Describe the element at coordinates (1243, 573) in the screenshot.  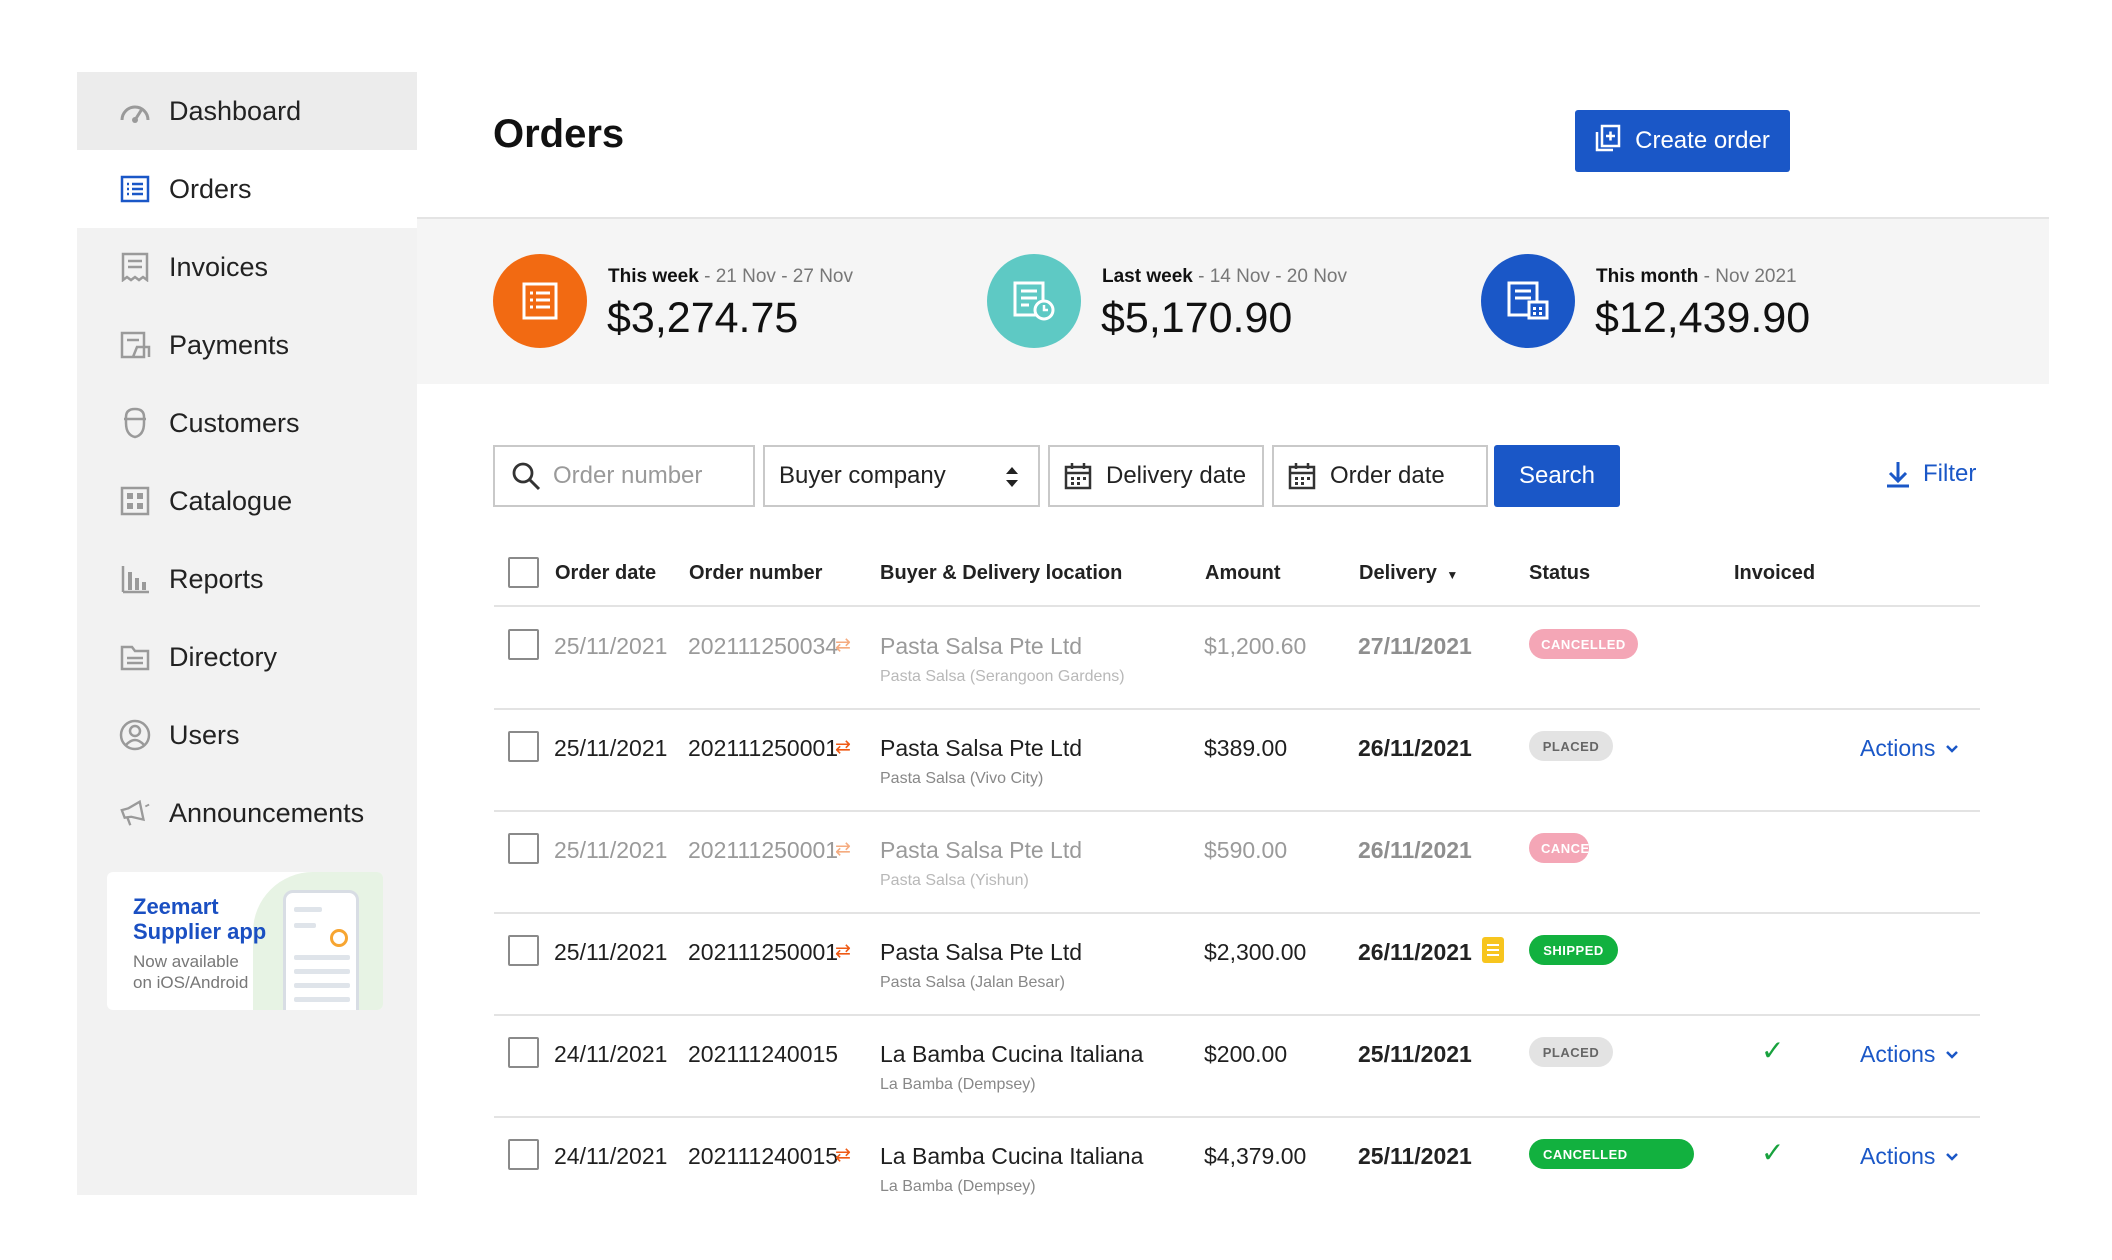
I see `column-header-amount: Amount` at that location.